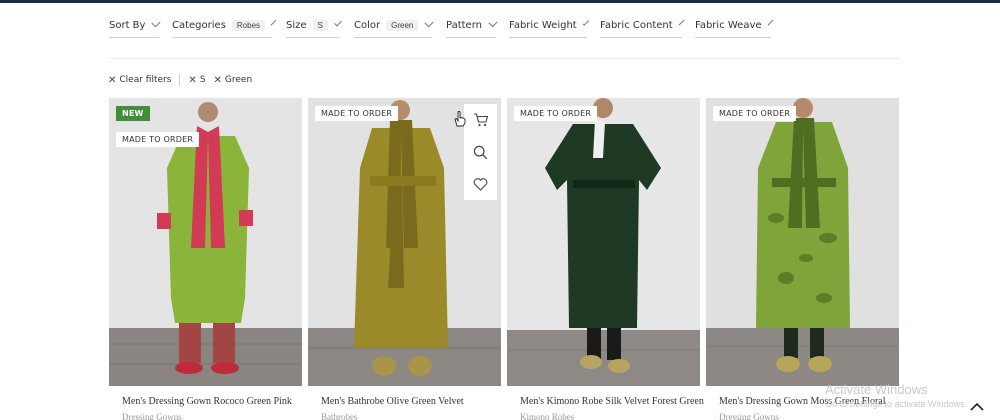 This screenshot has width=1000, height=420. What do you see at coordinates (896, 404) in the screenshot?
I see `watermark-subtitle: Go to Settings to activate Windows.` at bounding box center [896, 404].